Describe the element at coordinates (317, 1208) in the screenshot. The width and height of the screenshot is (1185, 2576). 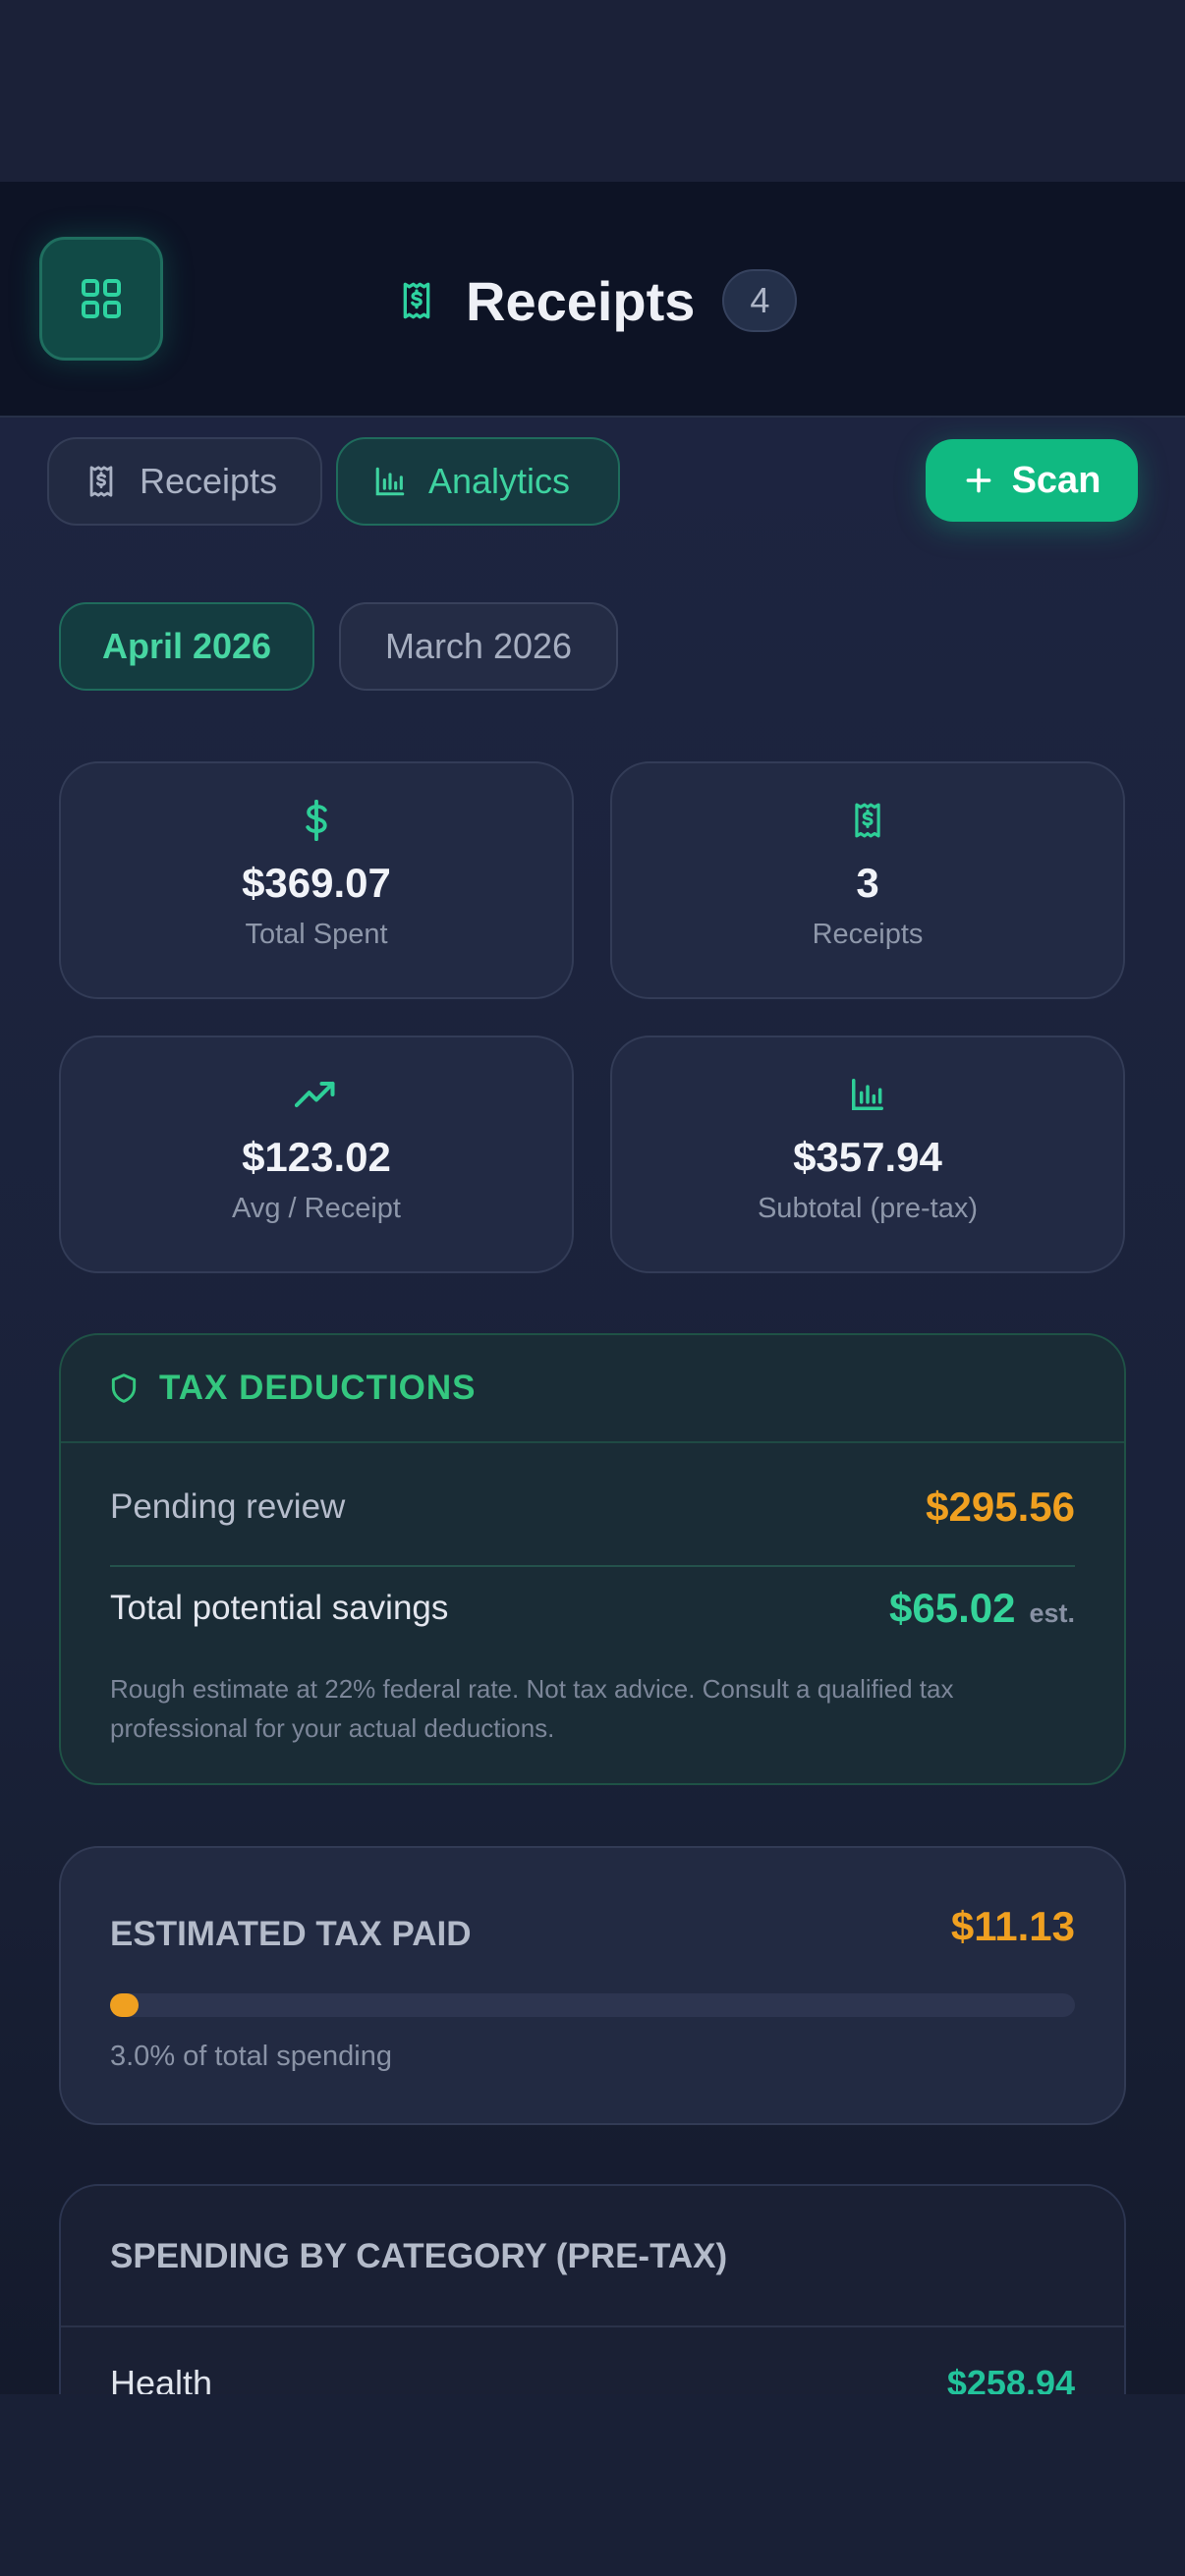
I see `stat-label: Avg / Receipt` at that location.